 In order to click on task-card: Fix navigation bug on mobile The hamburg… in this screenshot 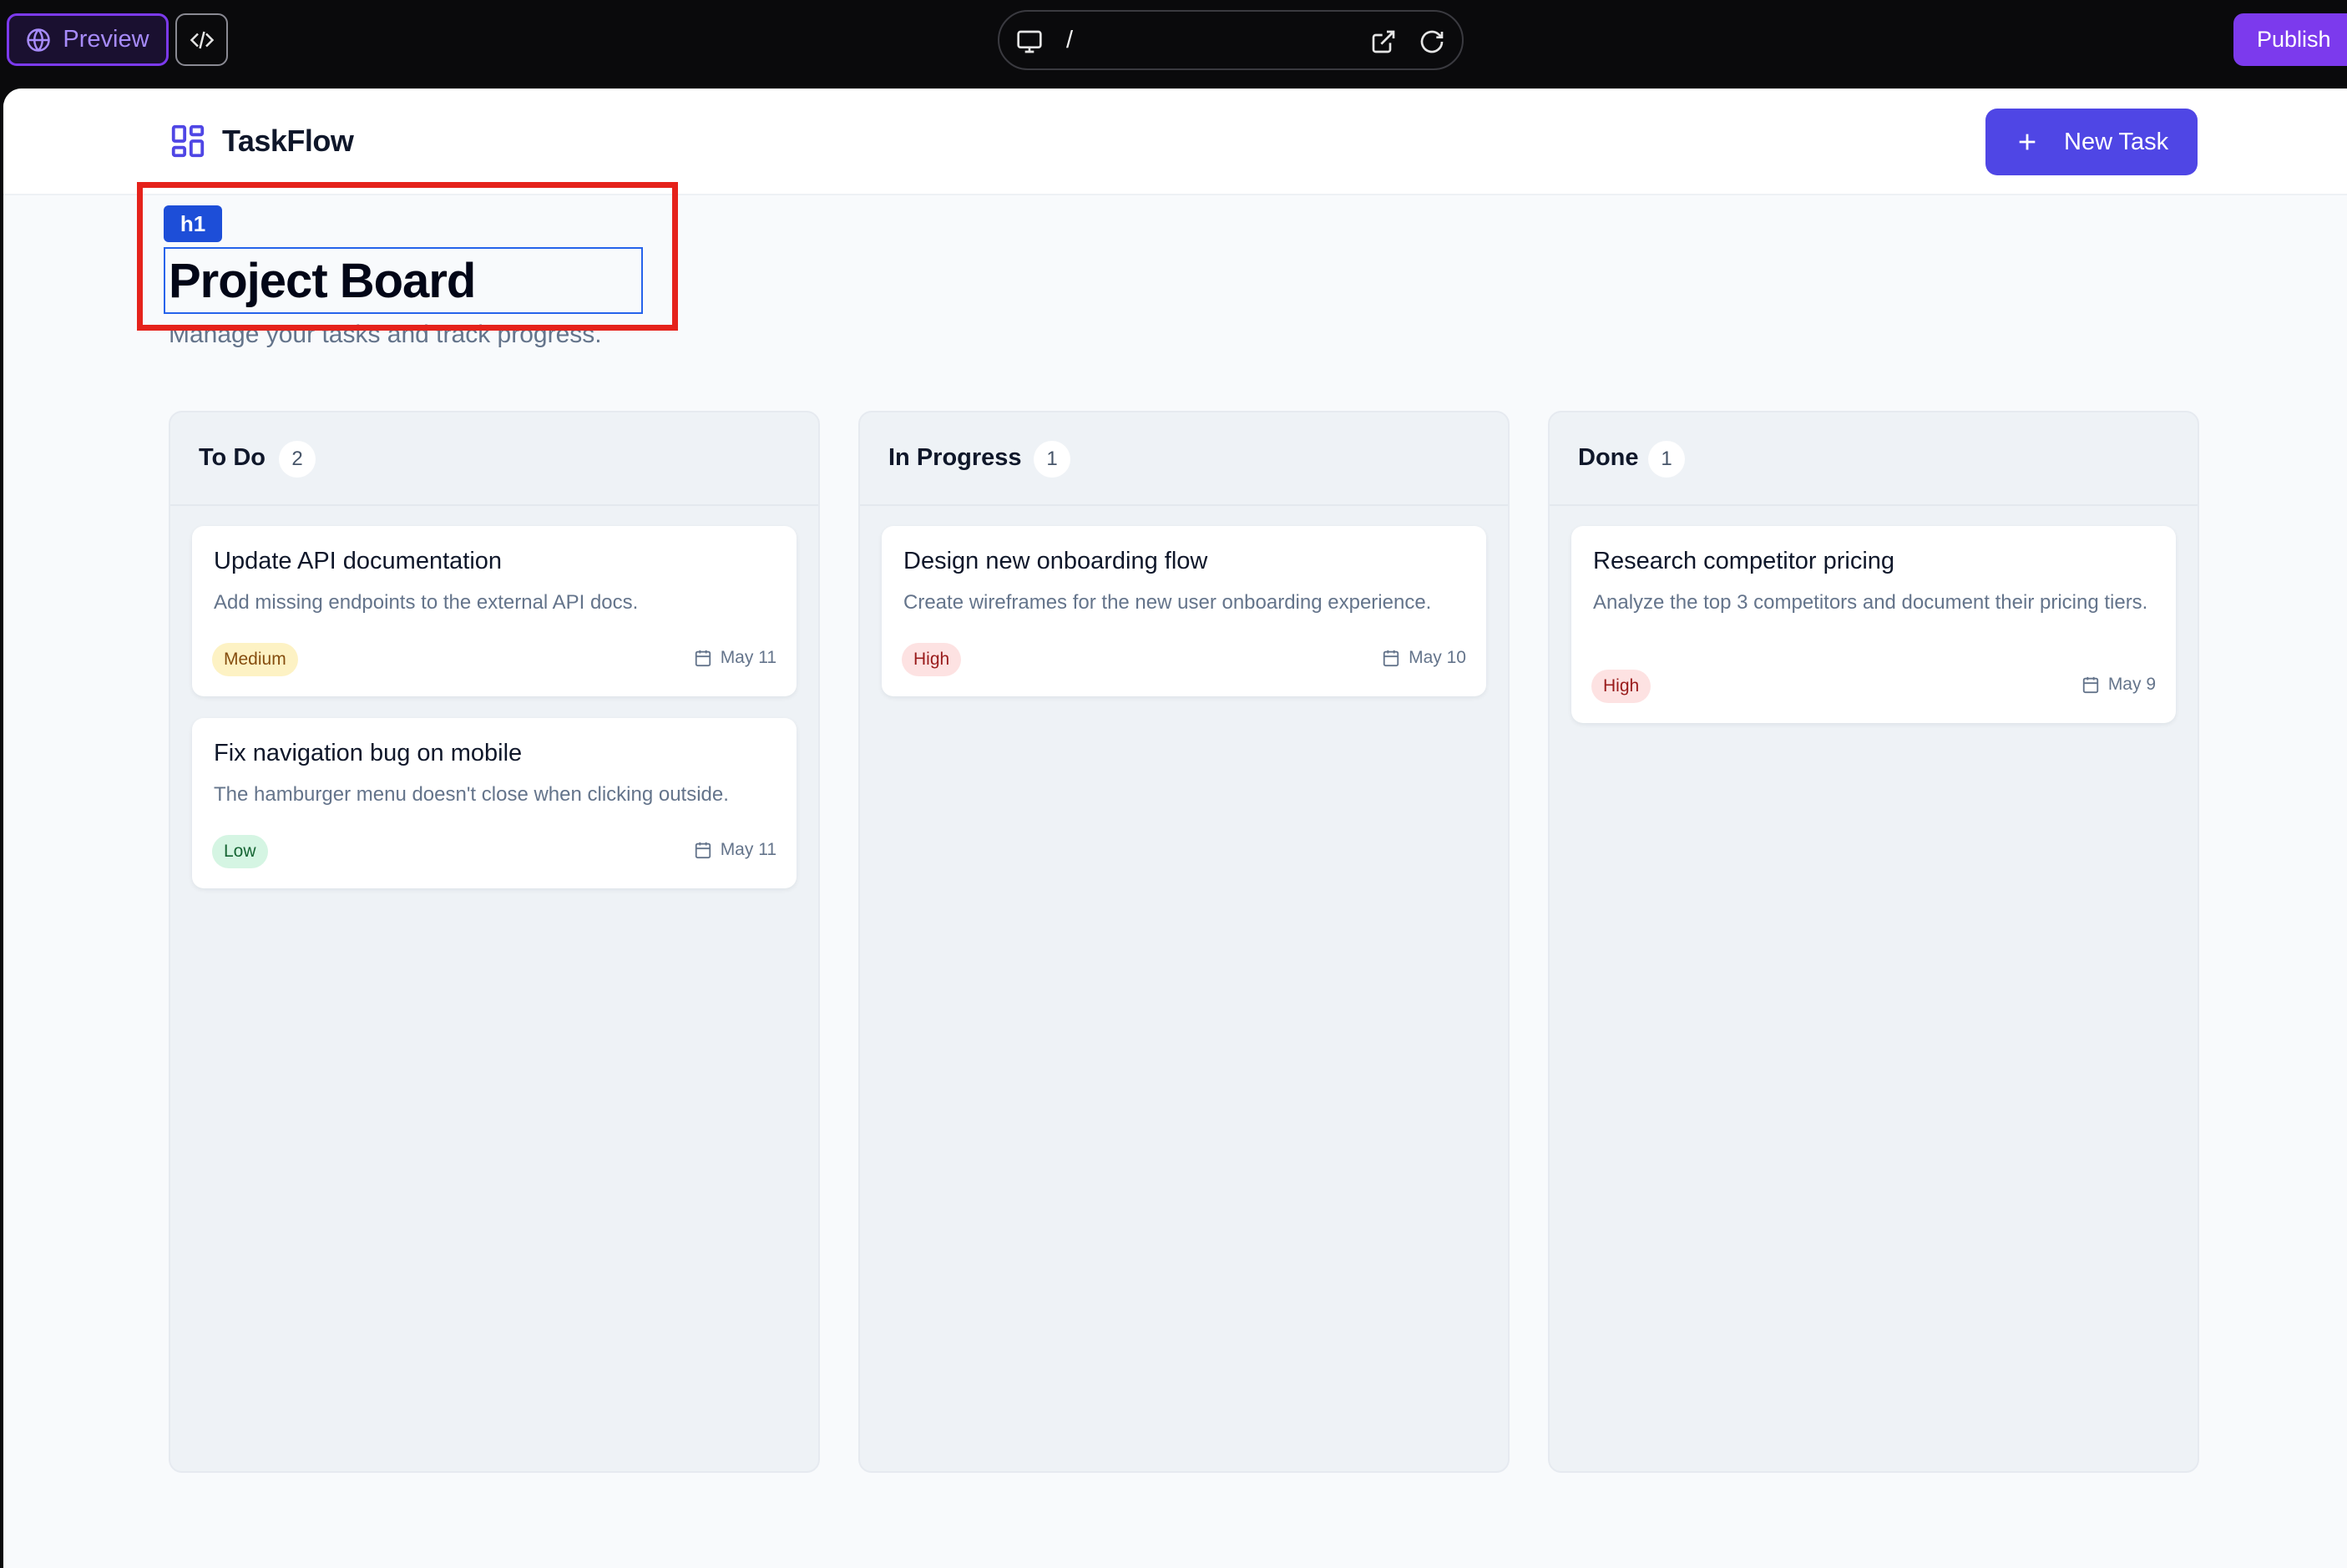, I will do `click(494, 803)`.